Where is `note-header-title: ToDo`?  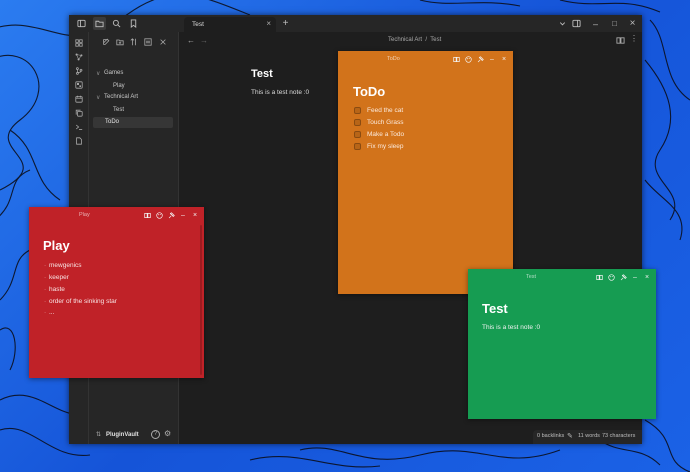
note-header-title: ToDo is located at coordinates (393, 59).